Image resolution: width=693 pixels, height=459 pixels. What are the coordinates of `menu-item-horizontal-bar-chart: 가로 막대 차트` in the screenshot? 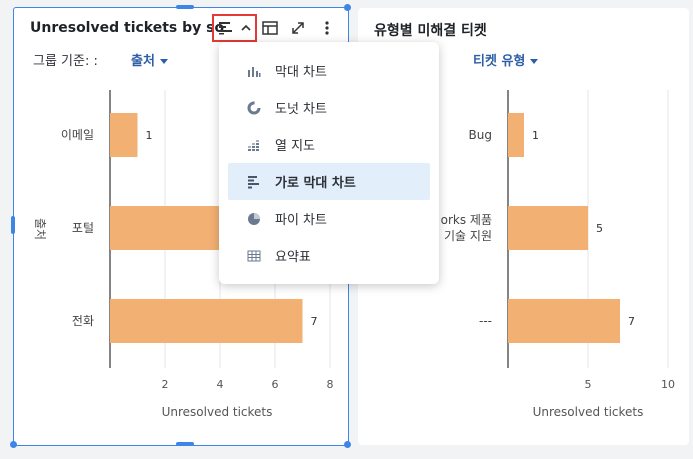 It's located at (329, 181).